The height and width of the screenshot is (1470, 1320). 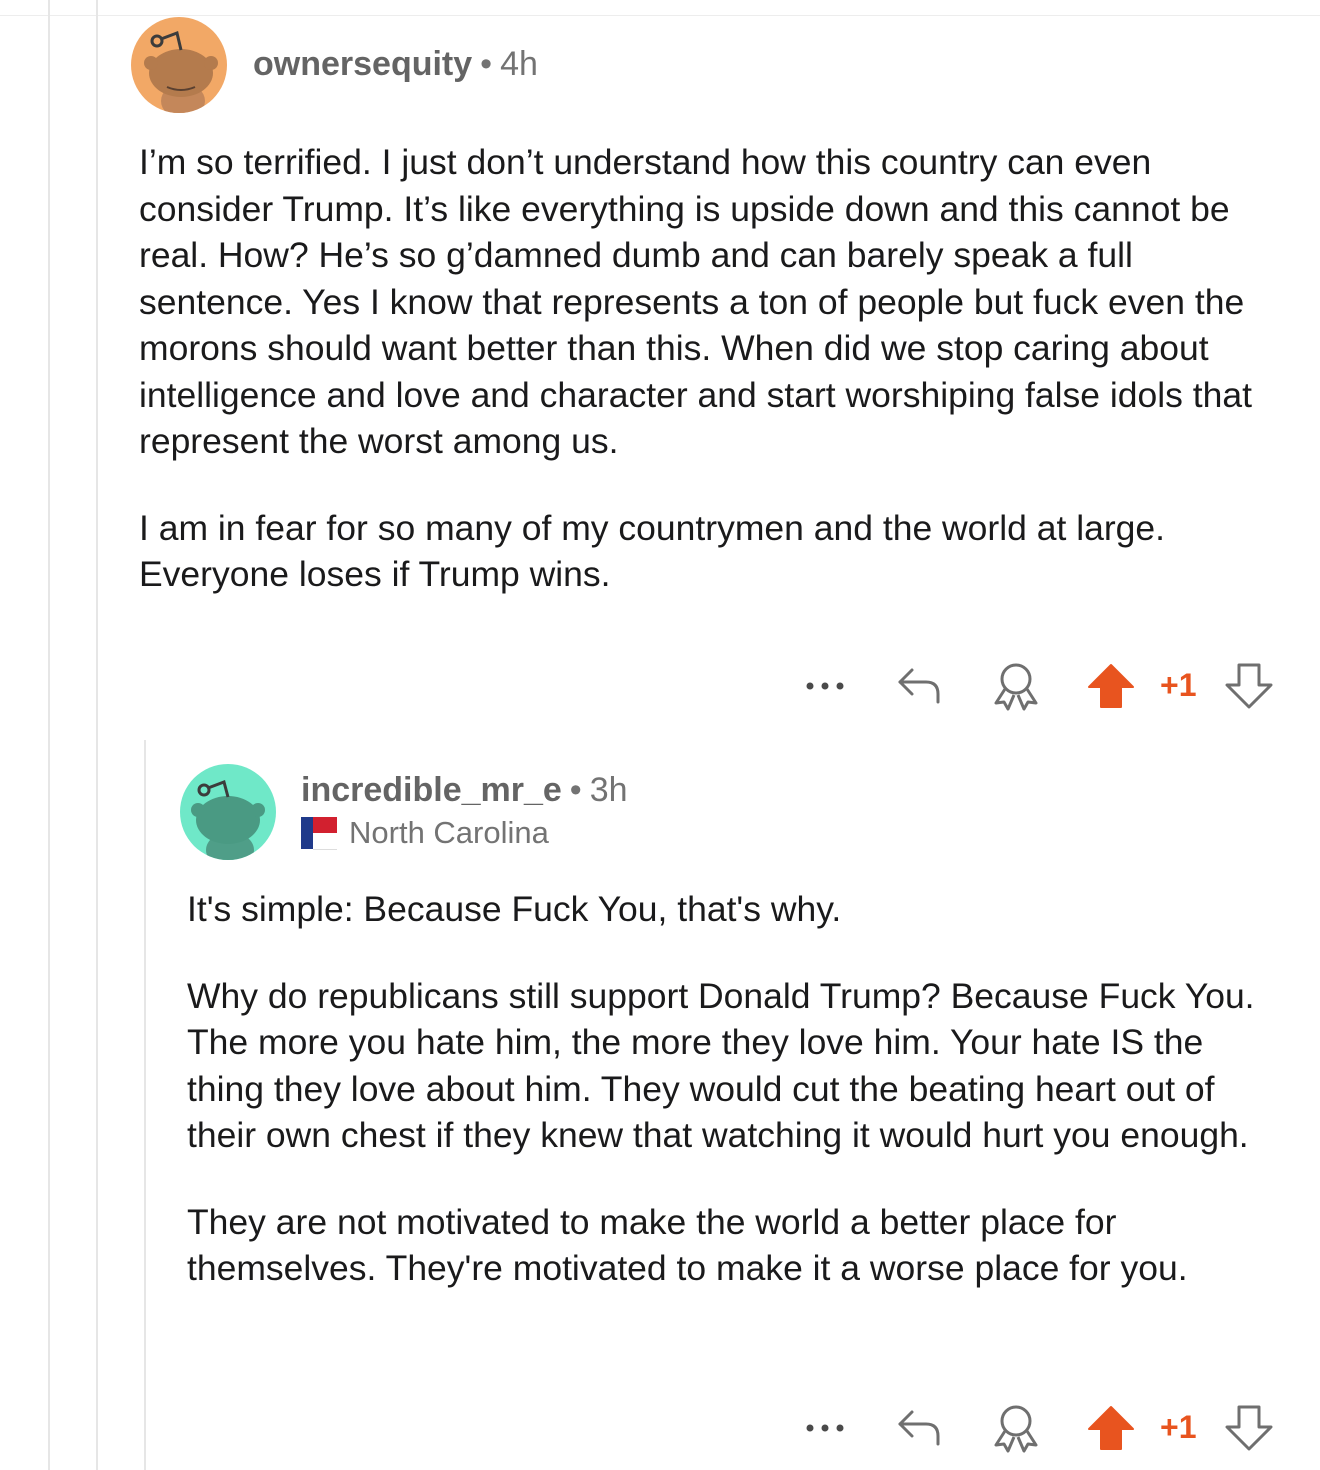 I want to click on comment-meta: ownersequity • 4h, so click(x=395, y=64).